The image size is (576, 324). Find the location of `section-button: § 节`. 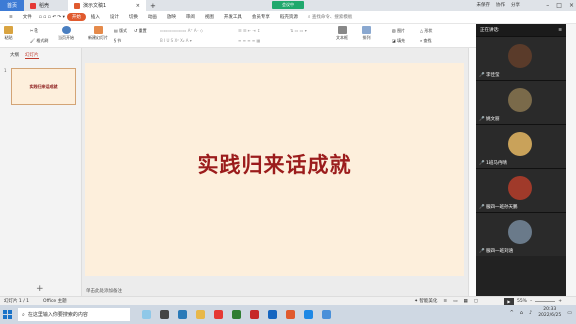

section-button: § 节 is located at coordinates (117, 41).